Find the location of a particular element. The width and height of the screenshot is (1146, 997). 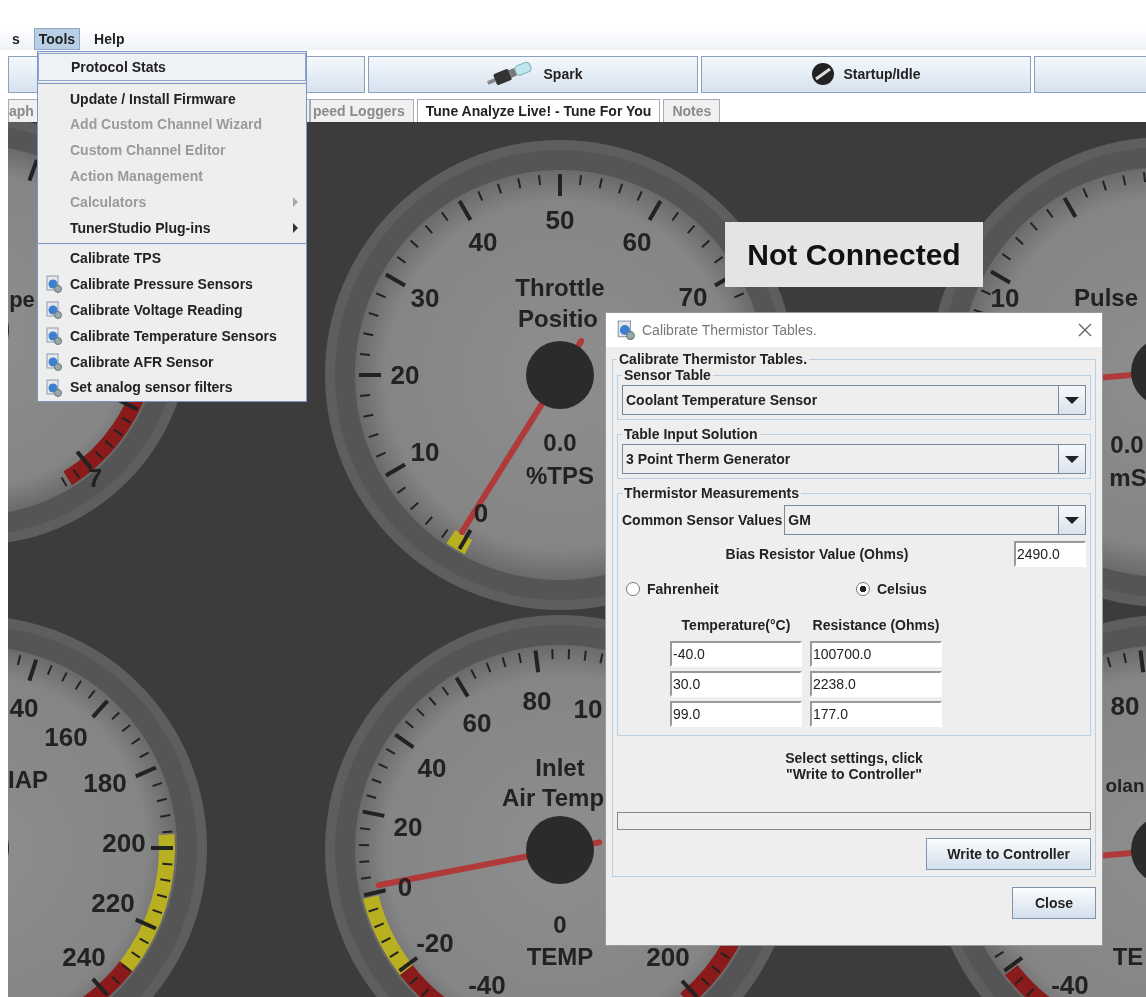

menu-item: Set analog sensor filters is located at coordinates (172, 387).